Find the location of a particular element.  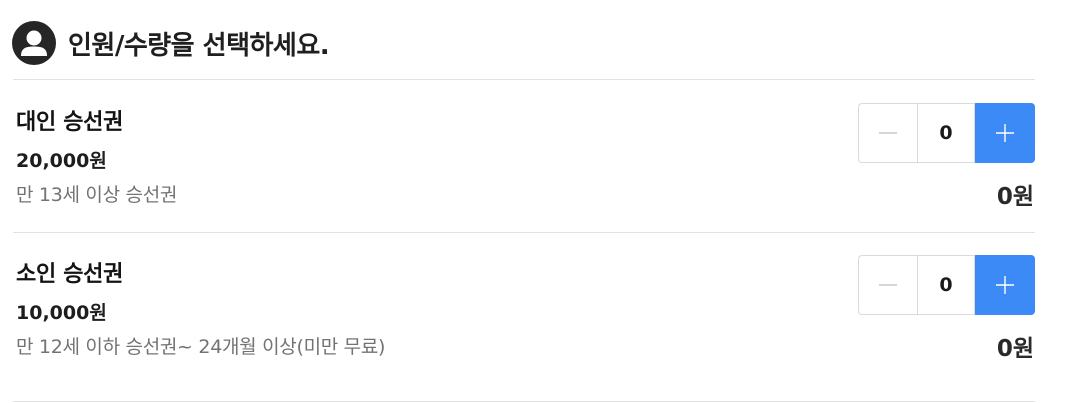

ticket-name: 소인 승선권 is located at coordinates (70, 274).